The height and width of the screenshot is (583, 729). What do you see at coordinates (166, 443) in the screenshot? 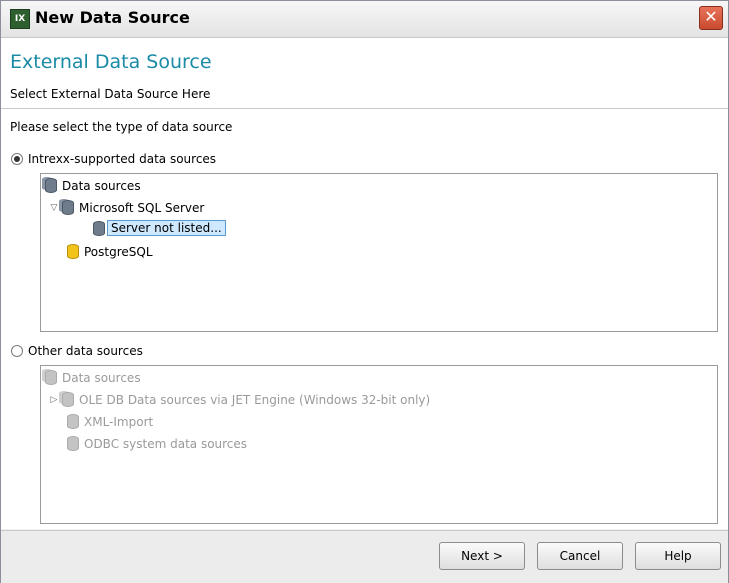
I see `tree-item-label: ODBC system data sources` at bounding box center [166, 443].